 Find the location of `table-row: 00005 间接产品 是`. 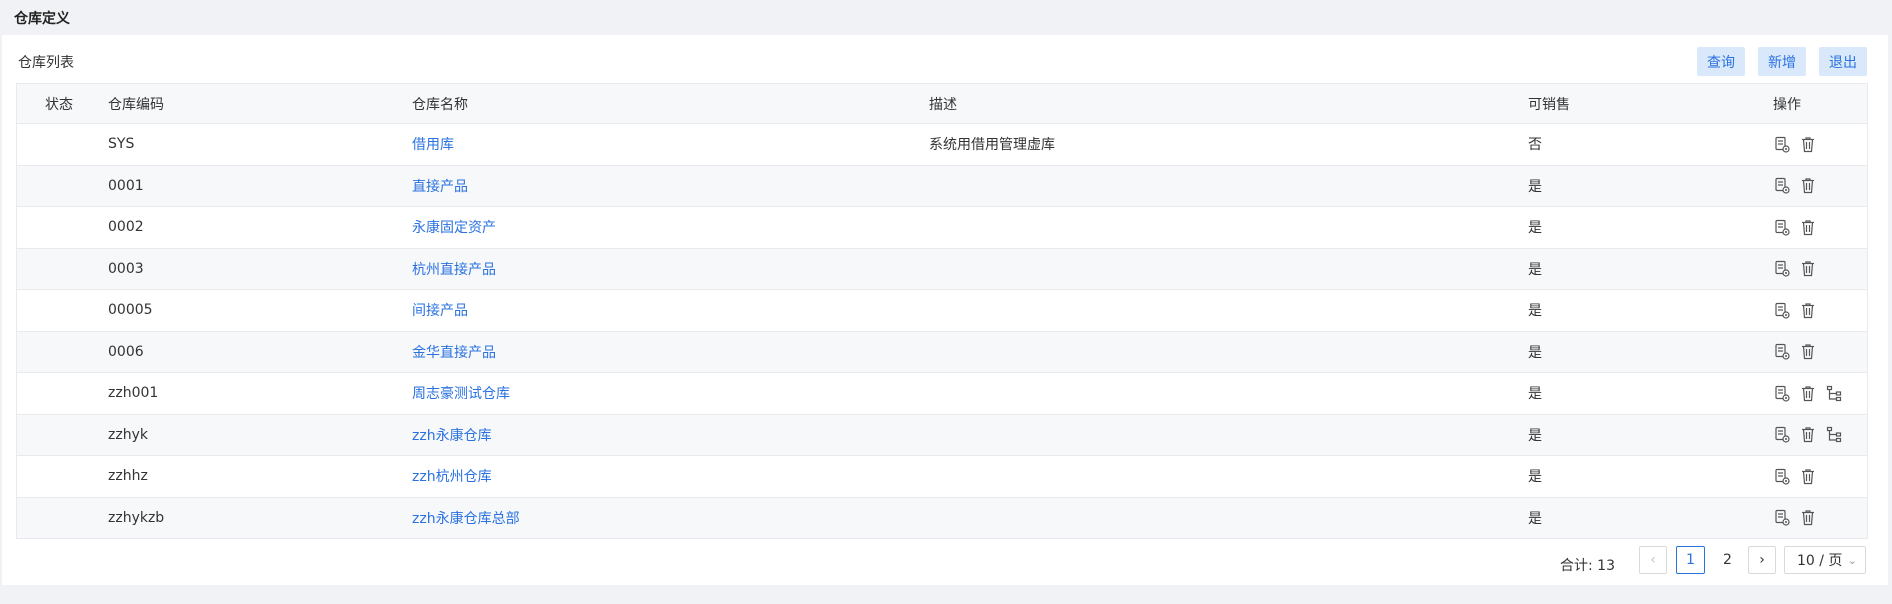

table-row: 00005 间接产品 是 is located at coordinates (942, 311).